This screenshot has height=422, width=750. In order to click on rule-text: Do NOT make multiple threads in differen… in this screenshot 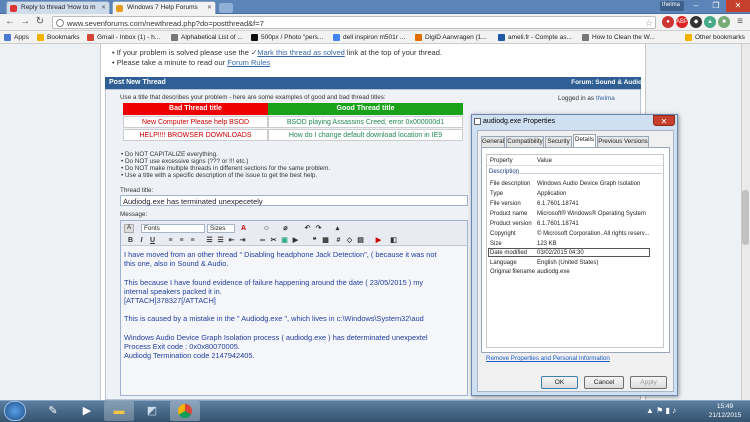, I will do `click(227, 168)`.